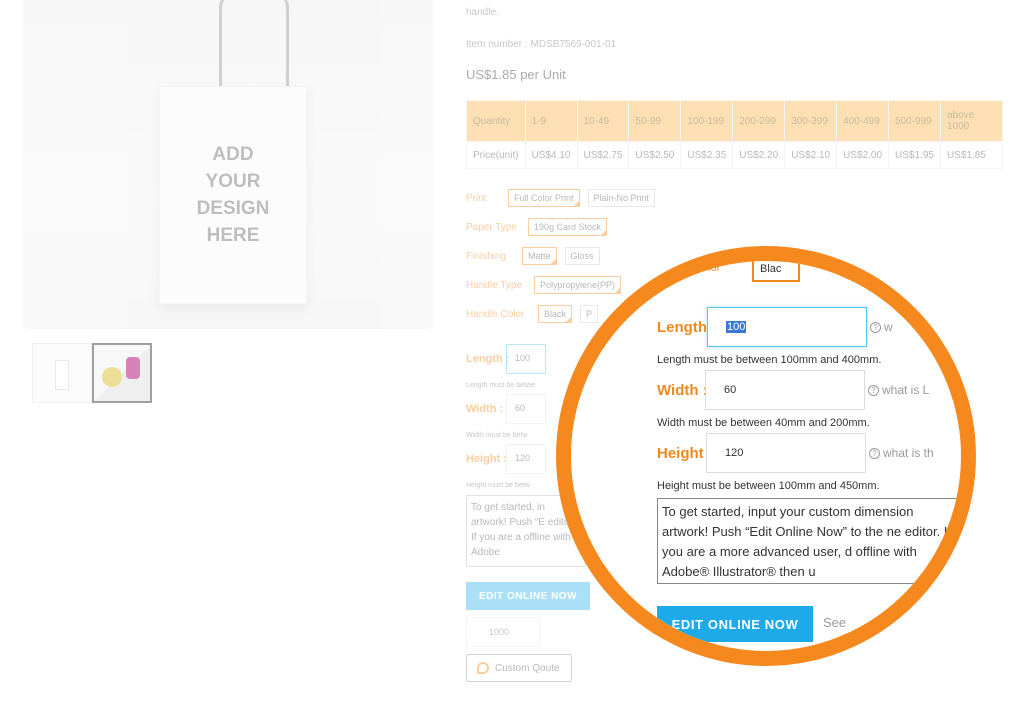  I want to click on bag-mockup: ADD YOUR DESIGN HERE, so click(233, 195).